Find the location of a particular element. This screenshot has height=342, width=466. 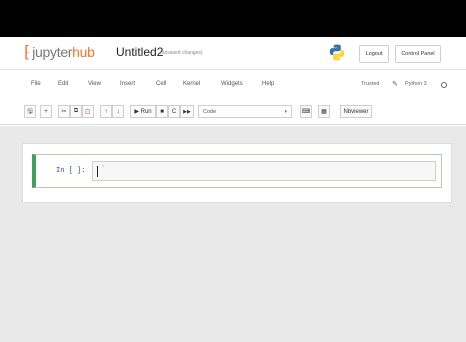

code-cell: In [ ]: 1 is located at coordinates (237, 171).